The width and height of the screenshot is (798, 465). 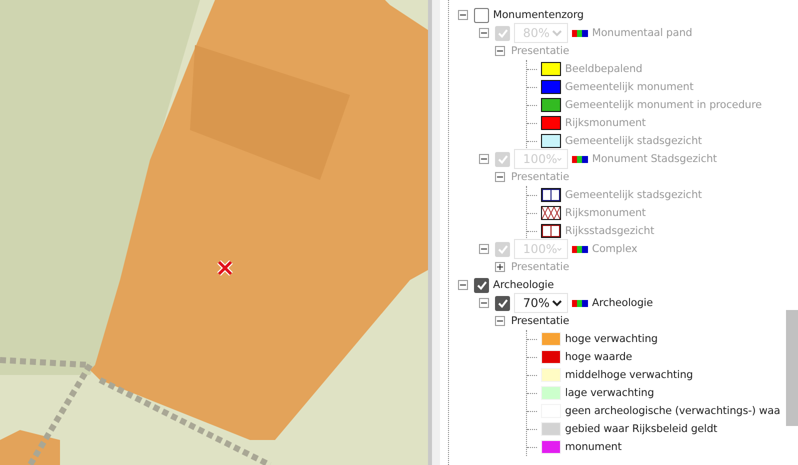 I want to click on cross-marker-icon, so click(x=225, y=268).